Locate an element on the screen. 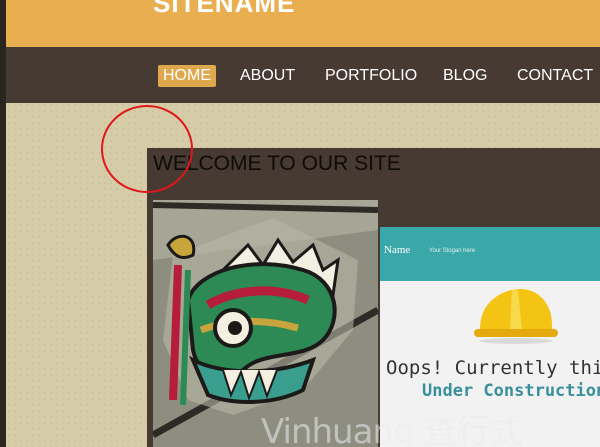  site-name: SITENAME is located at coordinates (224, 9).